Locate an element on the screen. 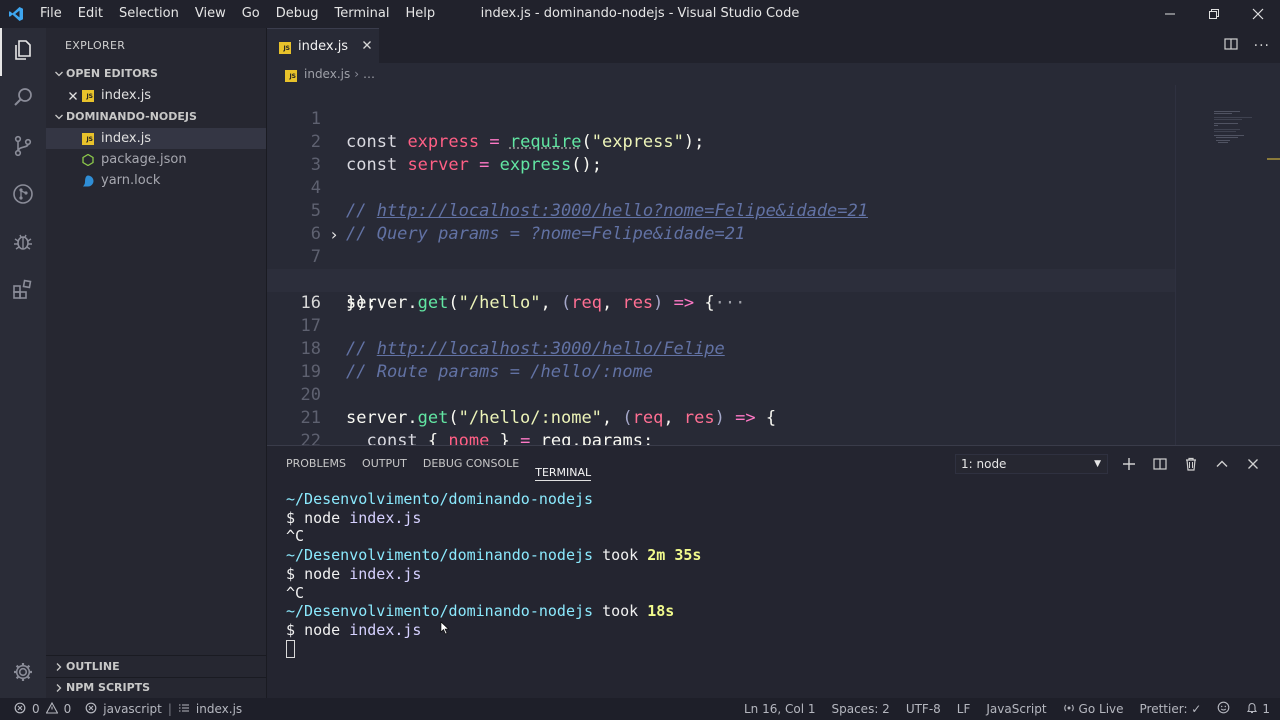  tab-terminal: TERMINAL is located at coordinates (563, 468).